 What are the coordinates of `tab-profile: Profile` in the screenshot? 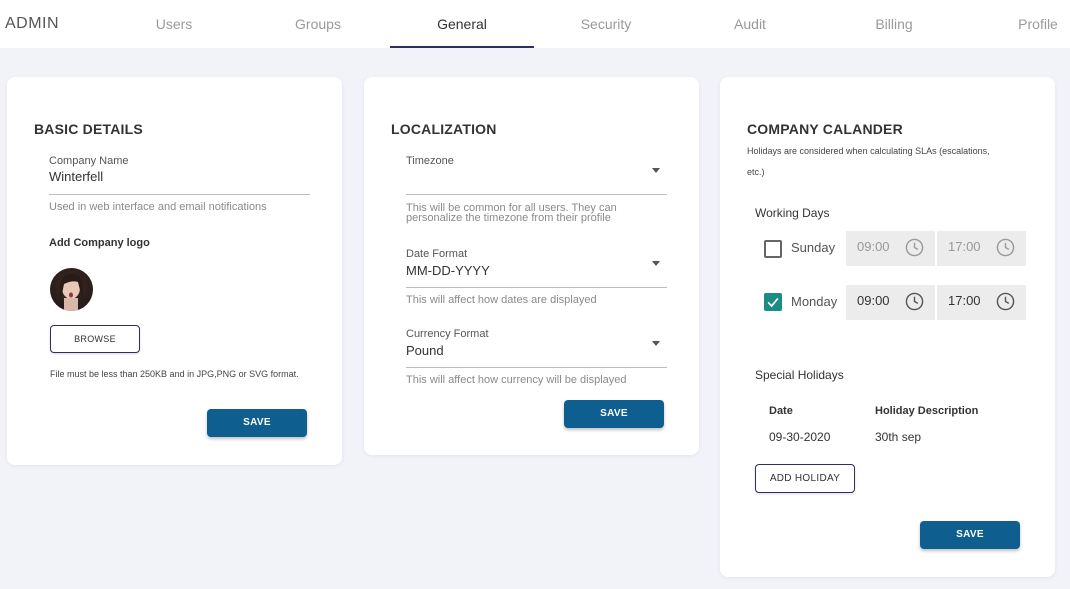 It's located at (1018, 24).